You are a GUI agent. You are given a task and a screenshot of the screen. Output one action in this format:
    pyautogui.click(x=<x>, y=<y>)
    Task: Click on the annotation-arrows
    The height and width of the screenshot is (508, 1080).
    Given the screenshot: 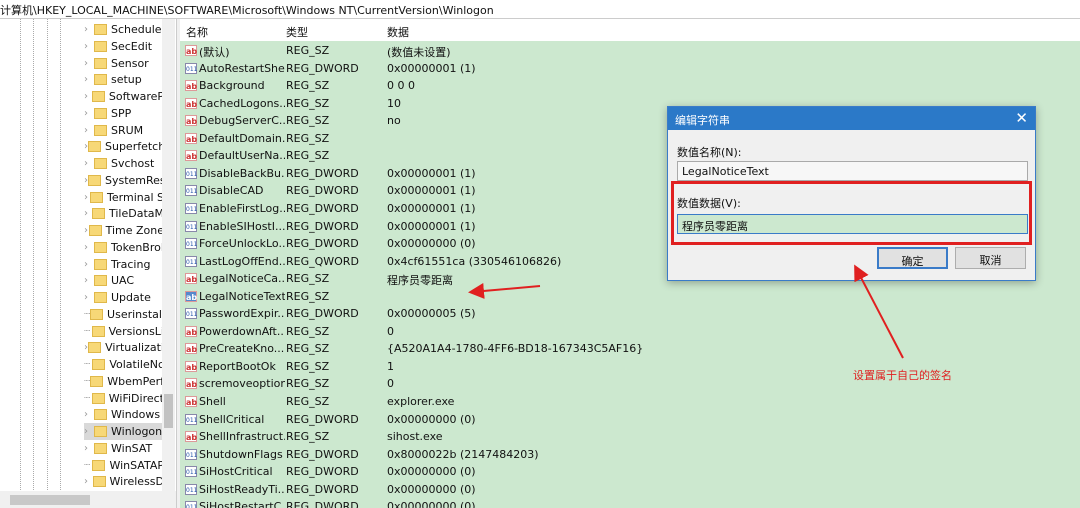 What is the action you would take?
    pyautogui.click(x=686, y=311)
    